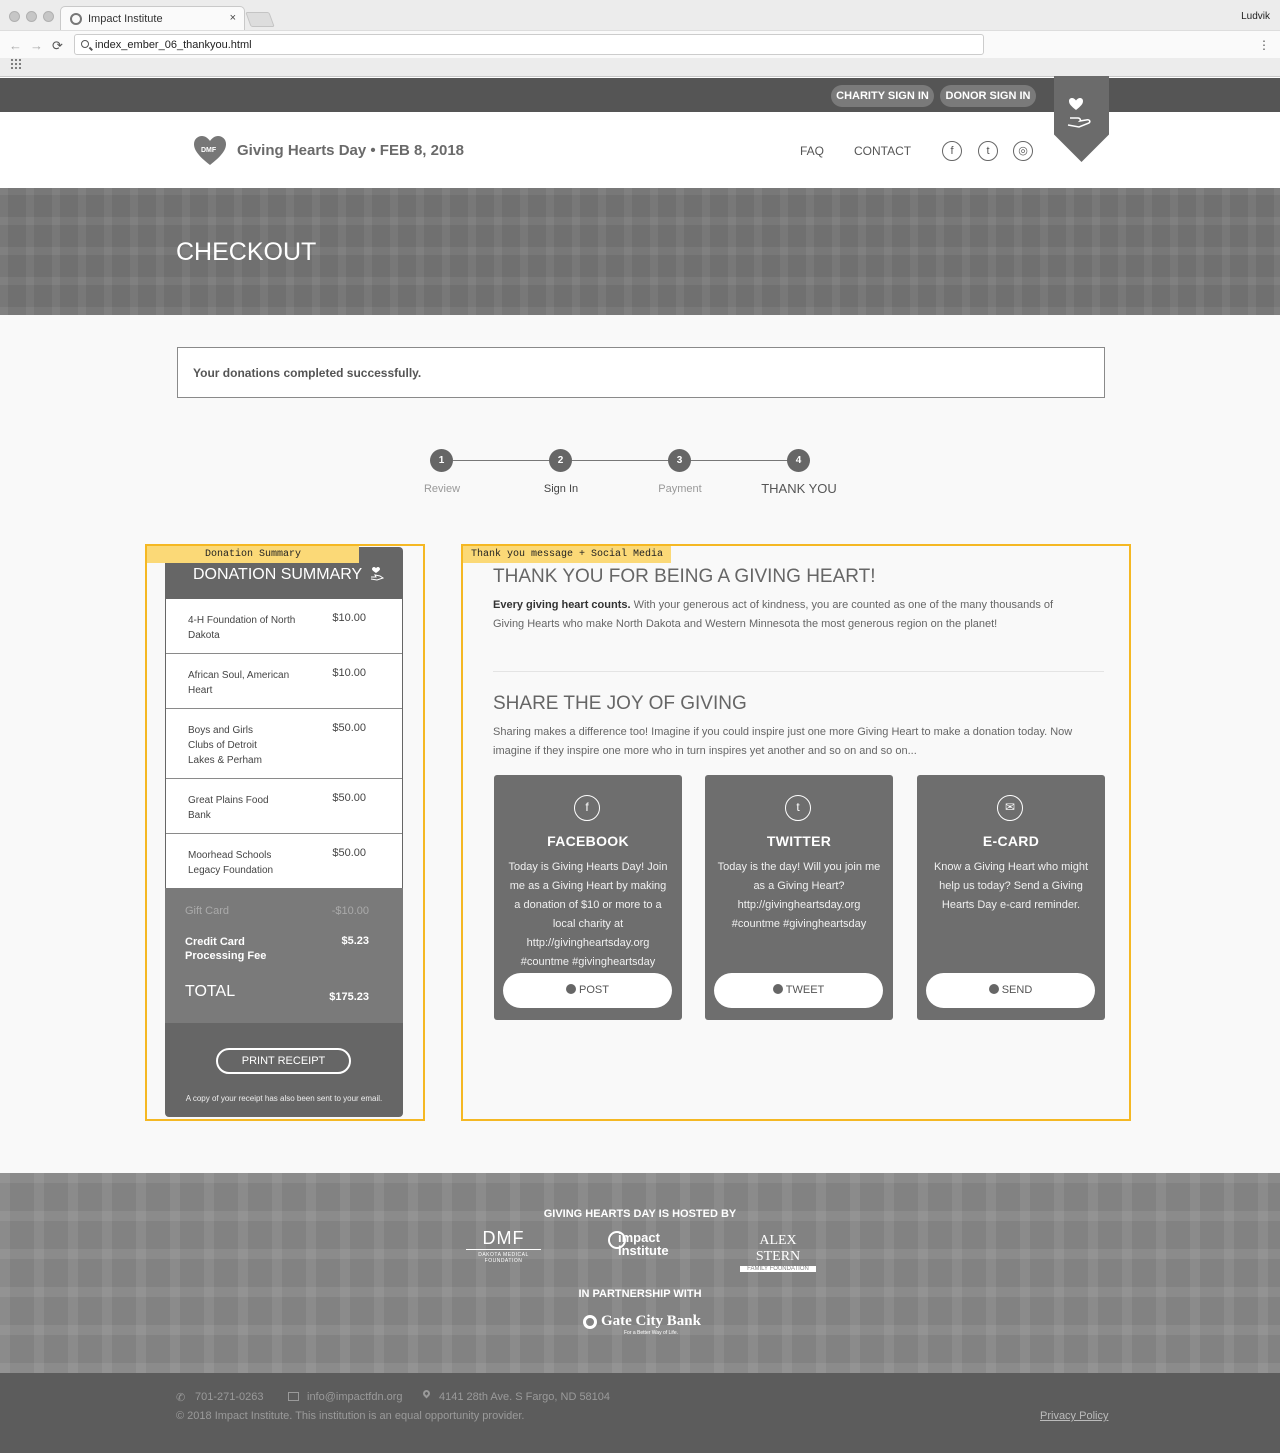  I want to click on minimize-window-button, so click(31, 16).